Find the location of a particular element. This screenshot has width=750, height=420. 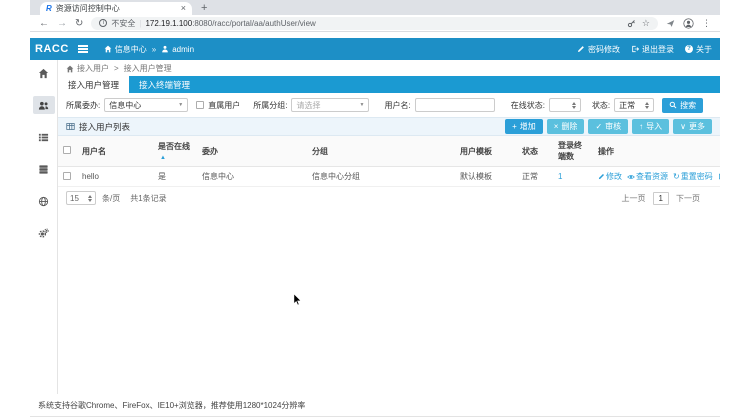

refresh-icon: ↻ is located at coordinates (676, 176).